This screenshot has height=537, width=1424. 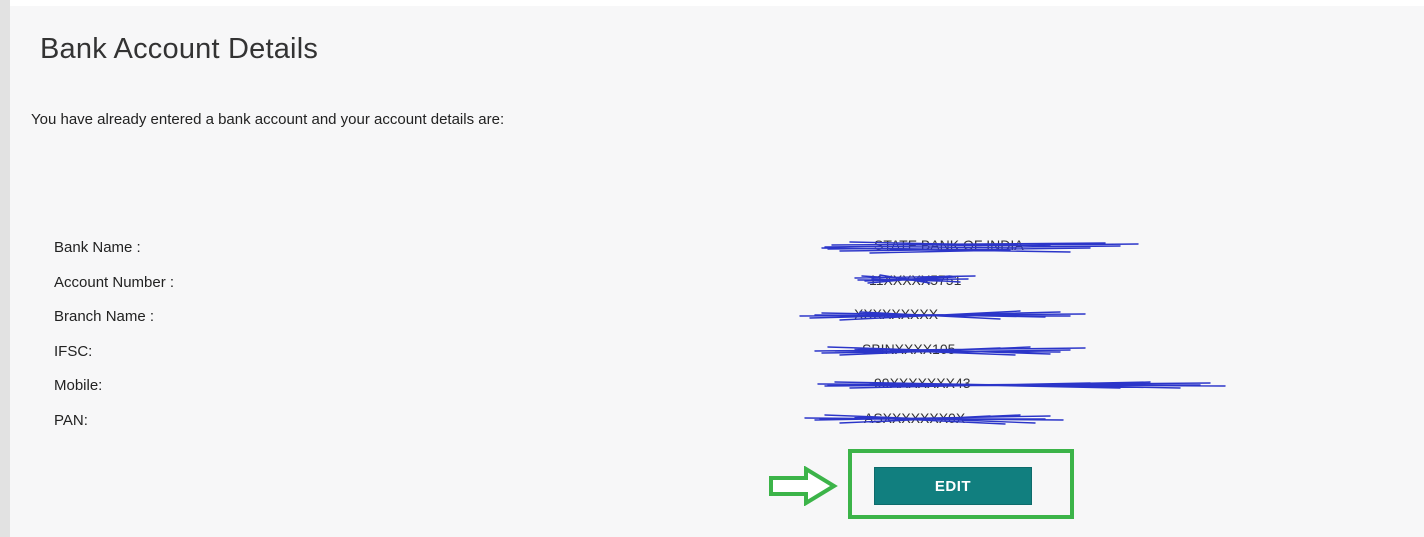 I want to click on right-arrow-icon, so click(x=803, y=486).